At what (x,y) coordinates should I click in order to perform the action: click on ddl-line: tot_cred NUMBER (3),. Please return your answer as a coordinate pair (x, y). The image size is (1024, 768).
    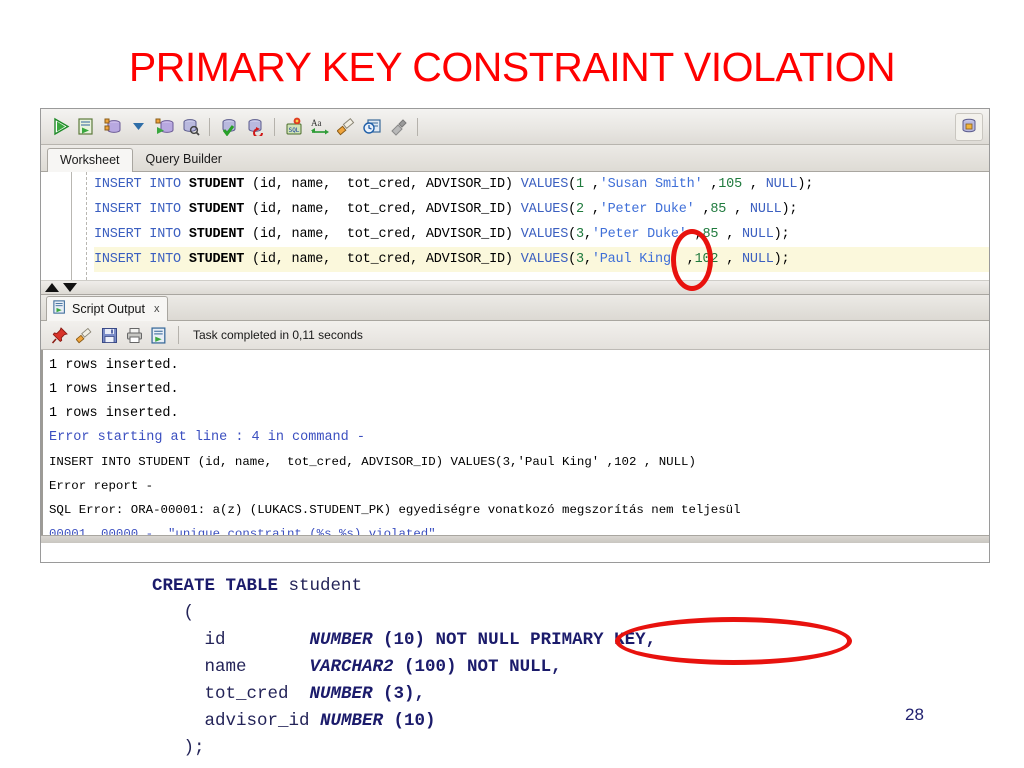
    Looking at the image, I should click on (289, 694).